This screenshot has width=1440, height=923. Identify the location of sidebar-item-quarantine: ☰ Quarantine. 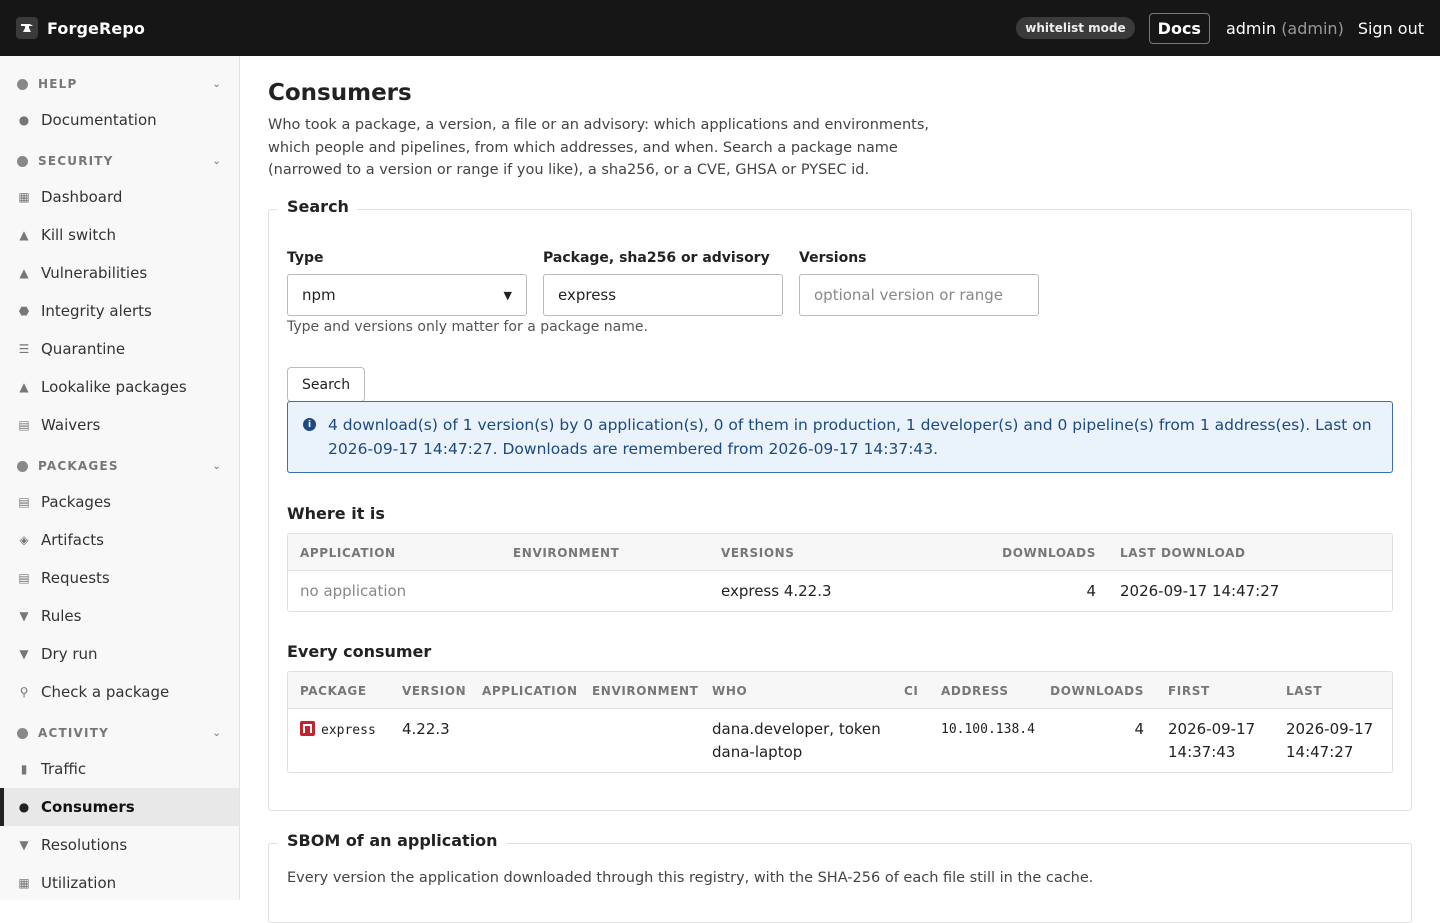
(119, 349).